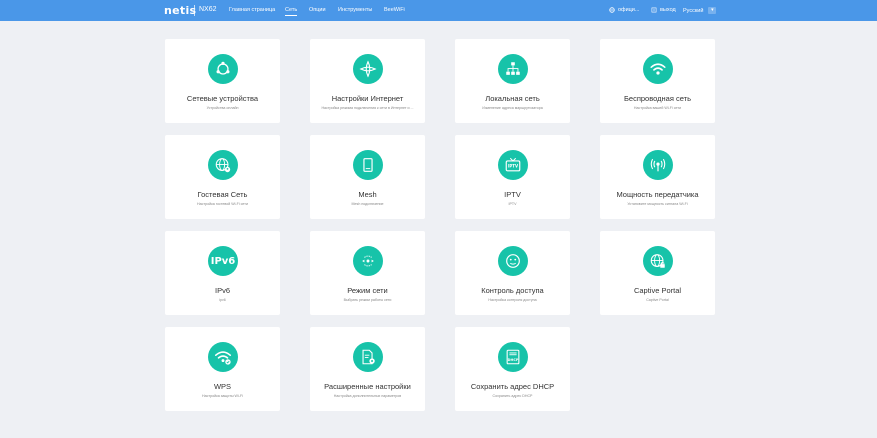  What do you see at coordinates (657, 194) in the screenshot?
I see `card-title: Мощность передатчика` at bounding box center [657, 194].